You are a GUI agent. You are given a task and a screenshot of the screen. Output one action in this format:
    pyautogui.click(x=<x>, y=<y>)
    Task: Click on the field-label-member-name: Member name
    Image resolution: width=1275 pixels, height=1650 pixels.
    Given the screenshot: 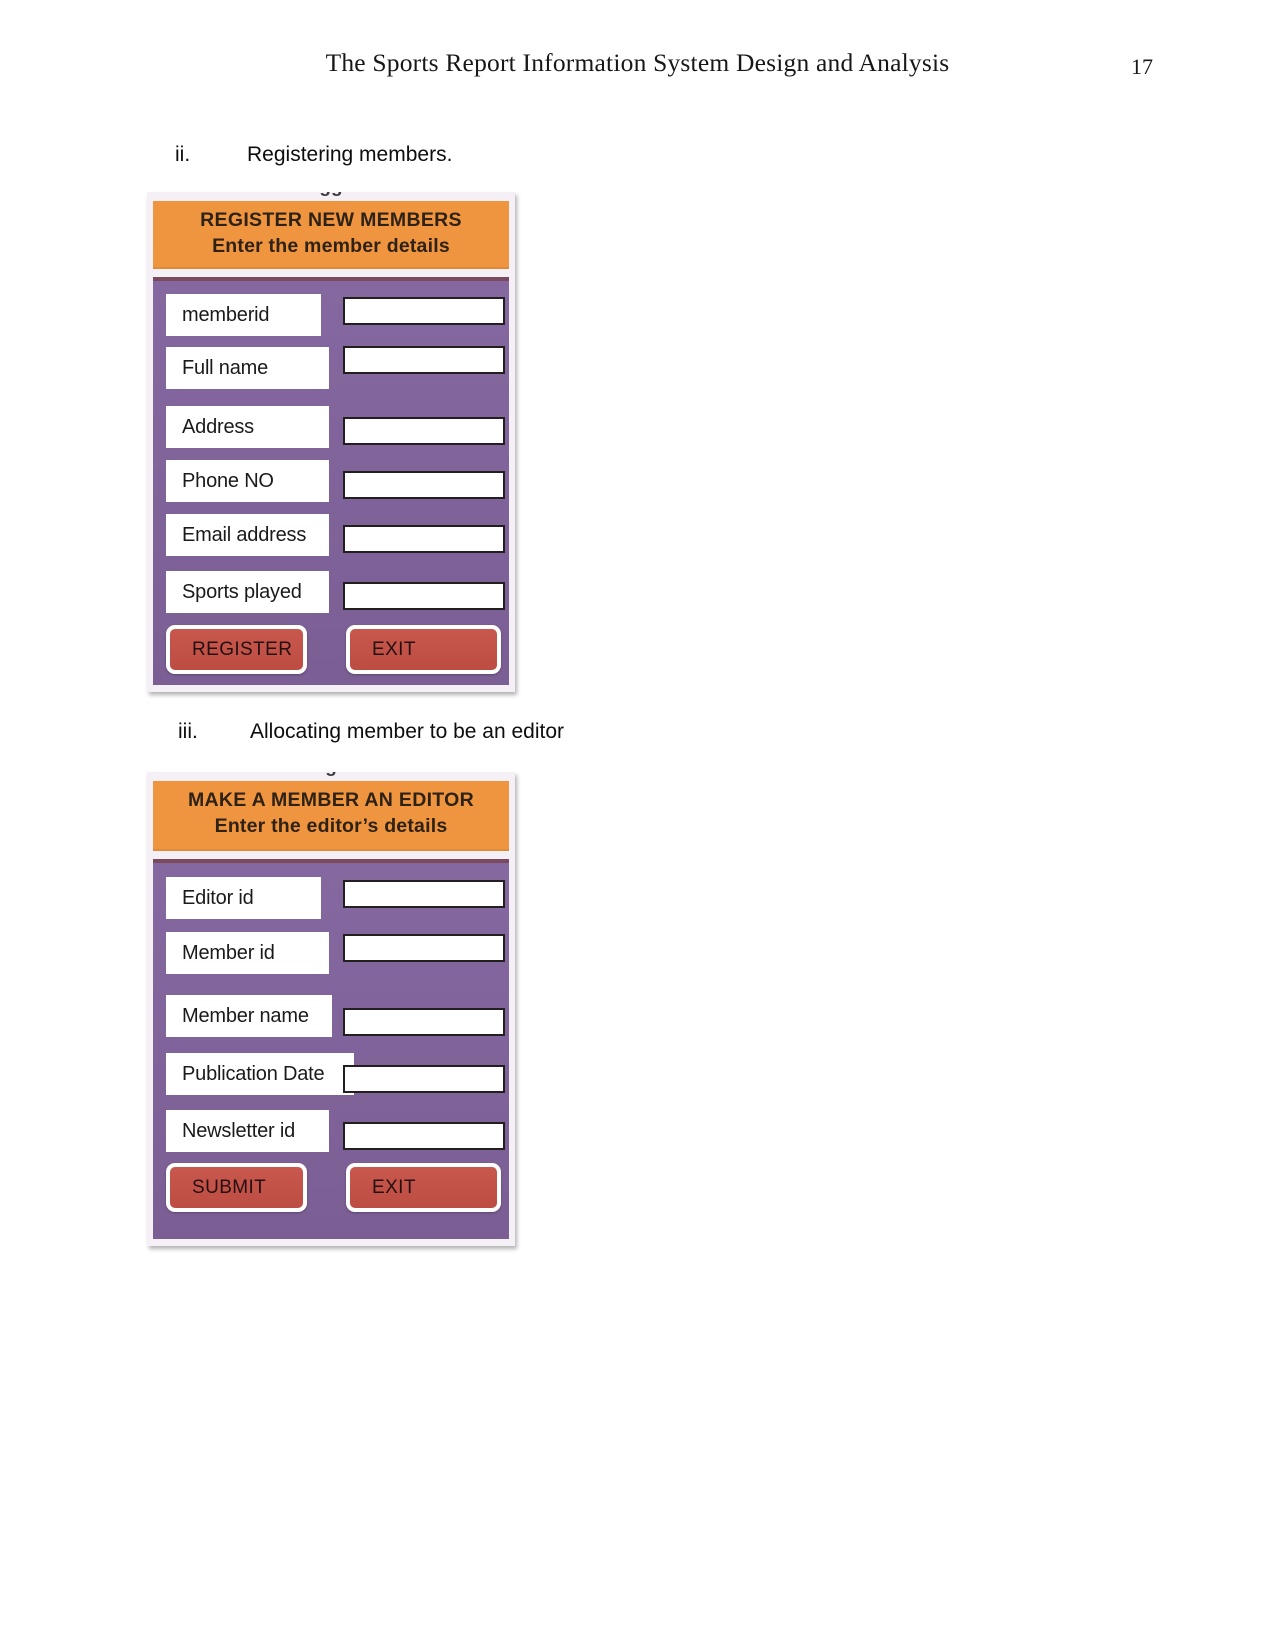 What is the action you would take?
    pyautogui.click(x=249, y=1016)
    